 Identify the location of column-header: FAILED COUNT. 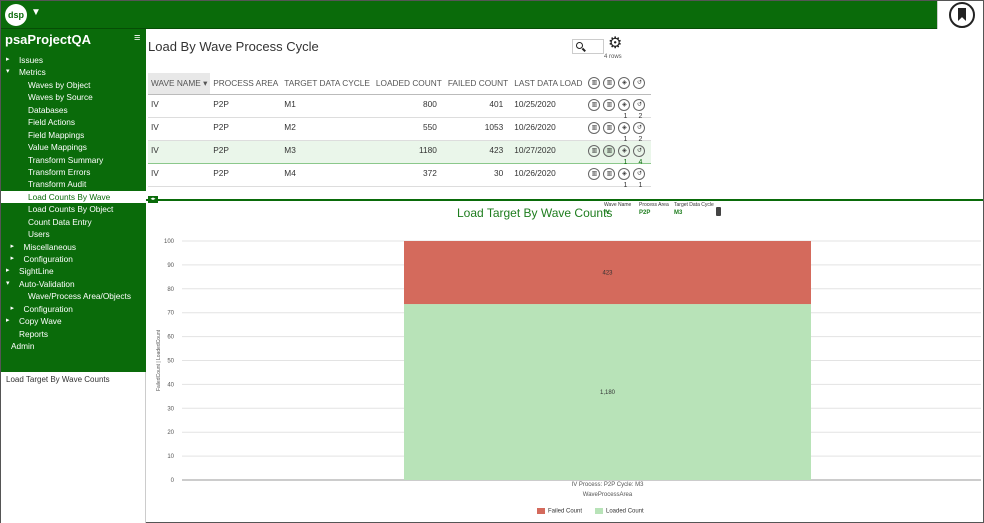
(478, 84).